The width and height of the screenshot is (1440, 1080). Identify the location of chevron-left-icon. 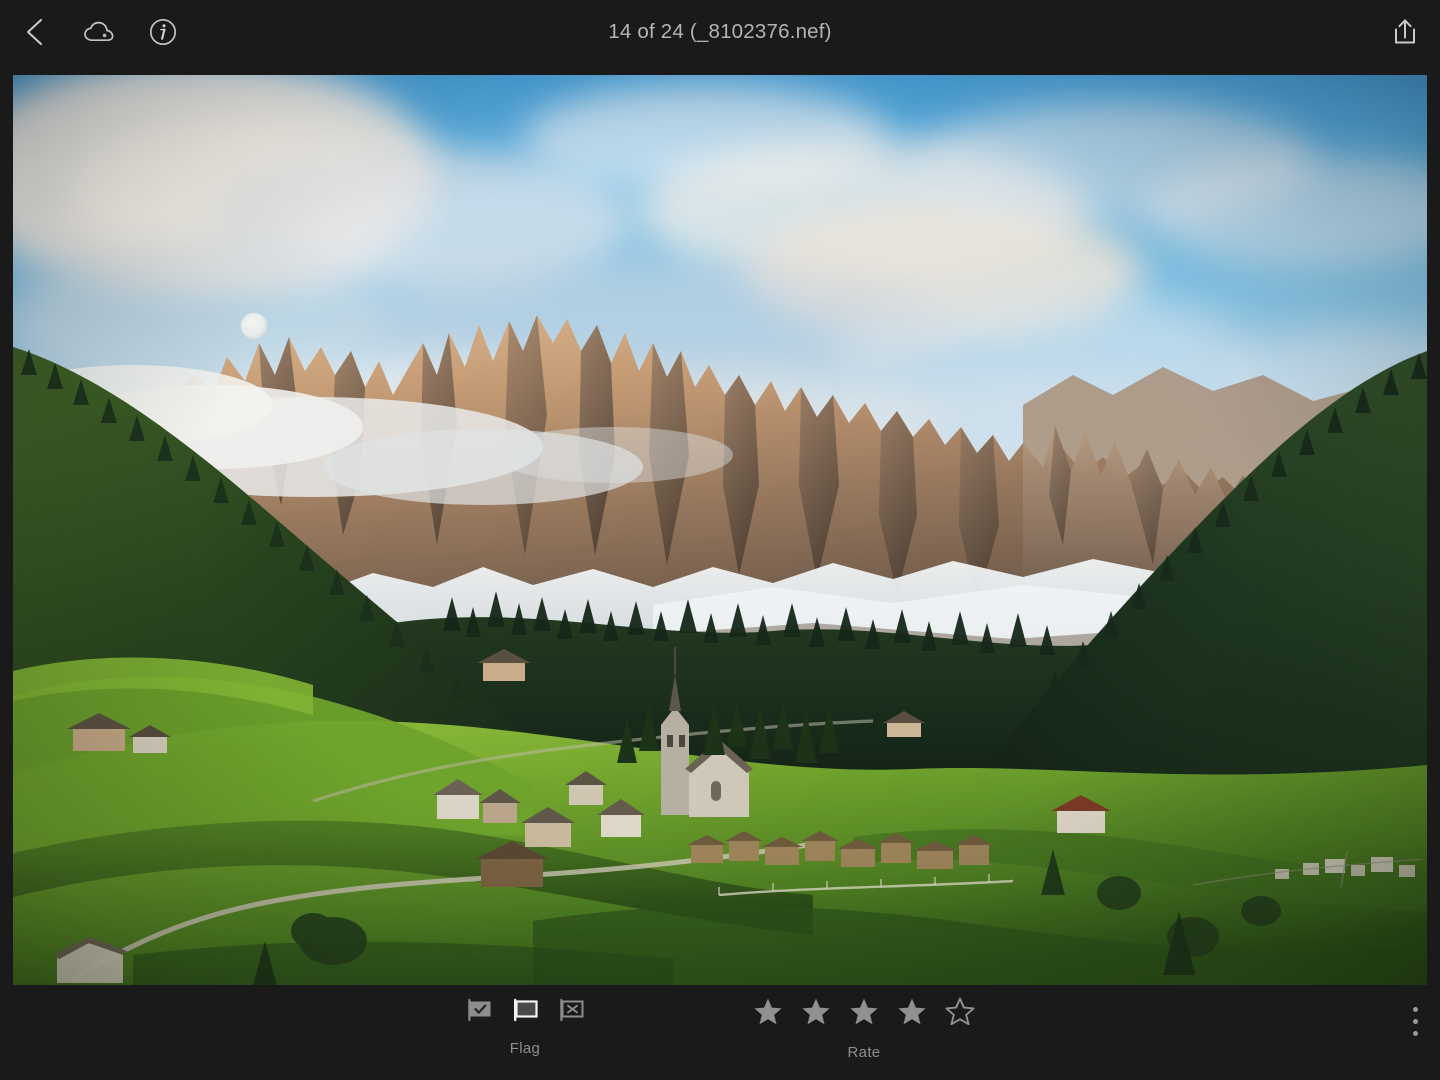
(35, 32).